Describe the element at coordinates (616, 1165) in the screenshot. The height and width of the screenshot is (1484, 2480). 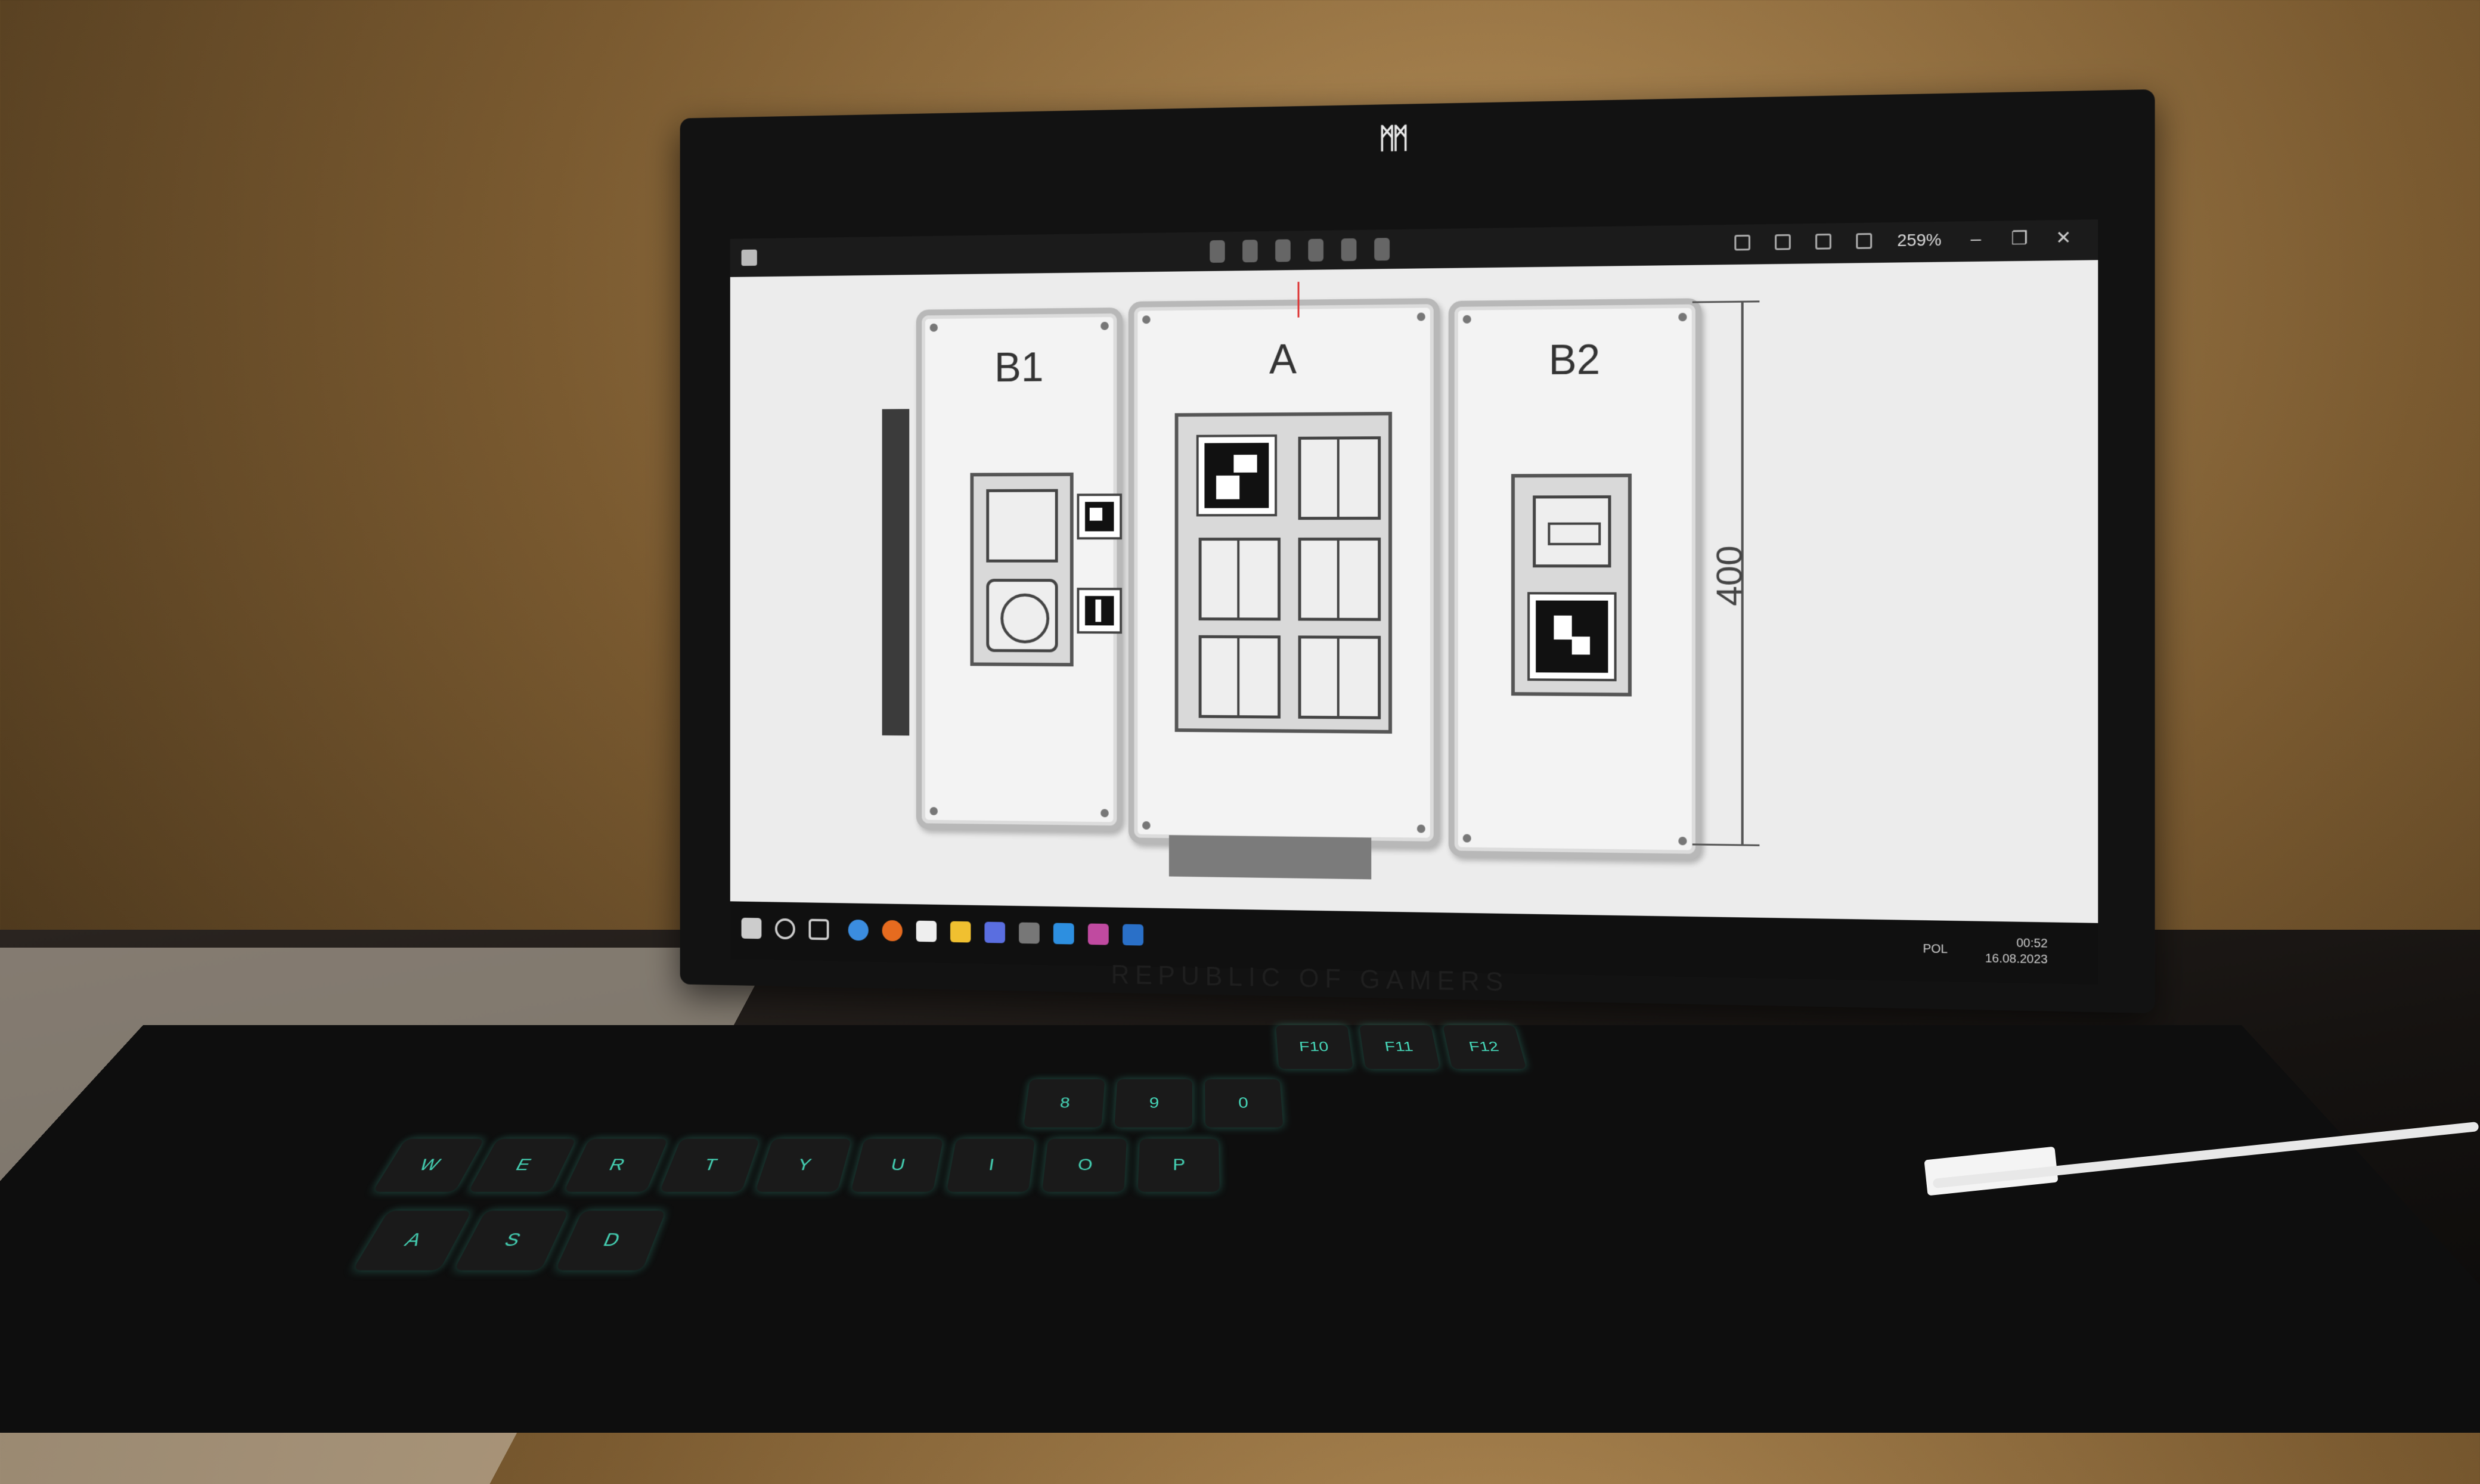
I see `key: R` at that location.